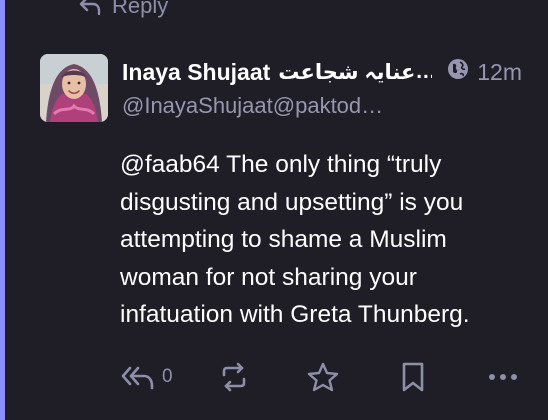 This screenshot has height=420, width=548. I want to click on post-line: infatuation with Greta Thunberg., so click(295, 314).